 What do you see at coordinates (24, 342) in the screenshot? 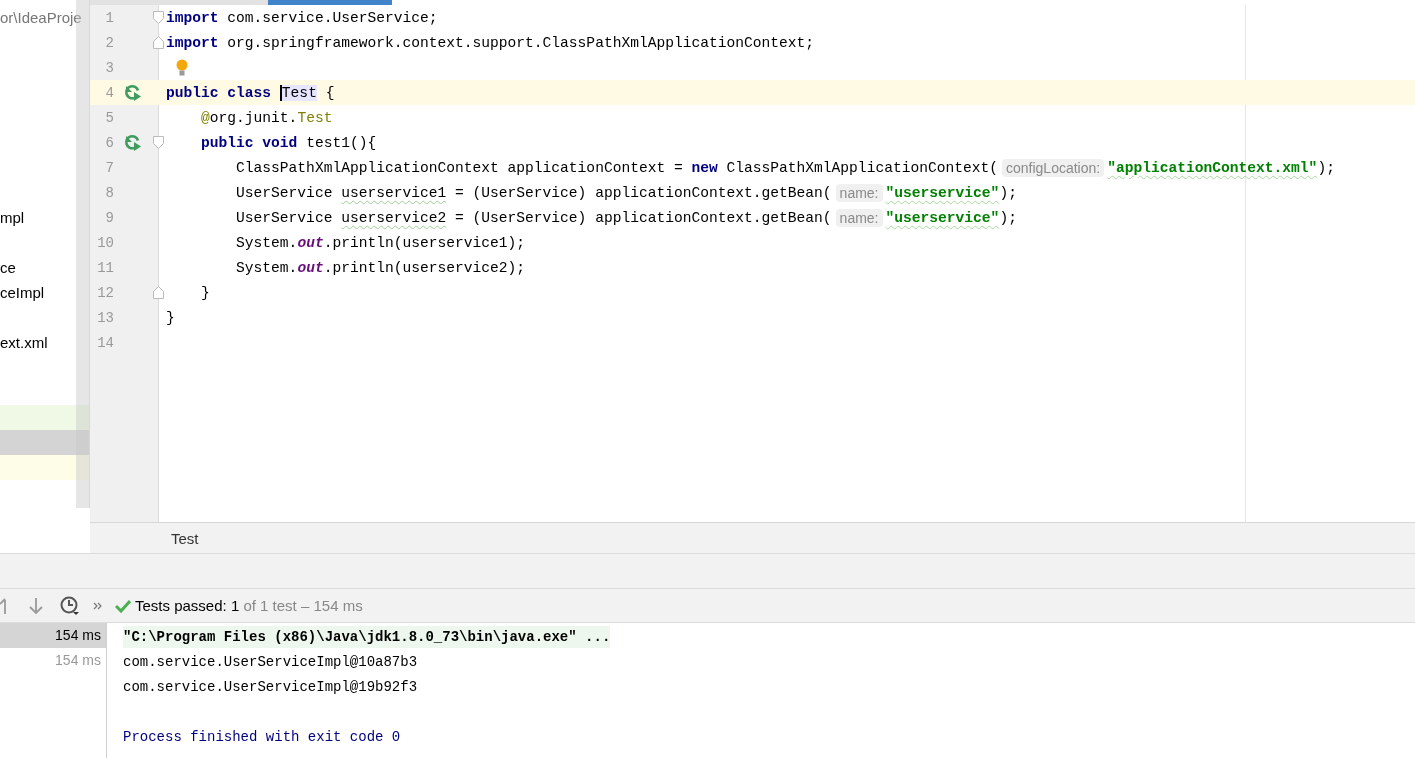
I see `project-tree-item: ext.xml` at bounding box center [24, 342].